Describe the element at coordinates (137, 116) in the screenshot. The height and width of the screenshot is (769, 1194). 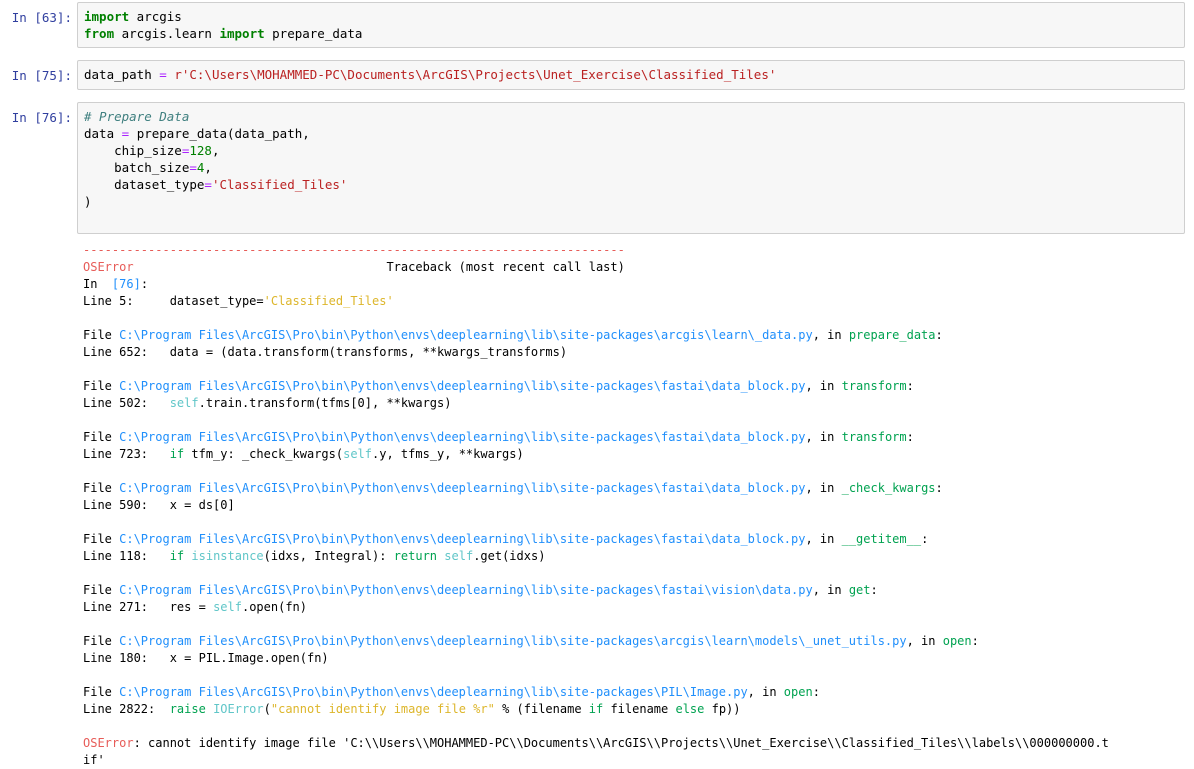
I see `code-token: # Prepare Data` at that location.